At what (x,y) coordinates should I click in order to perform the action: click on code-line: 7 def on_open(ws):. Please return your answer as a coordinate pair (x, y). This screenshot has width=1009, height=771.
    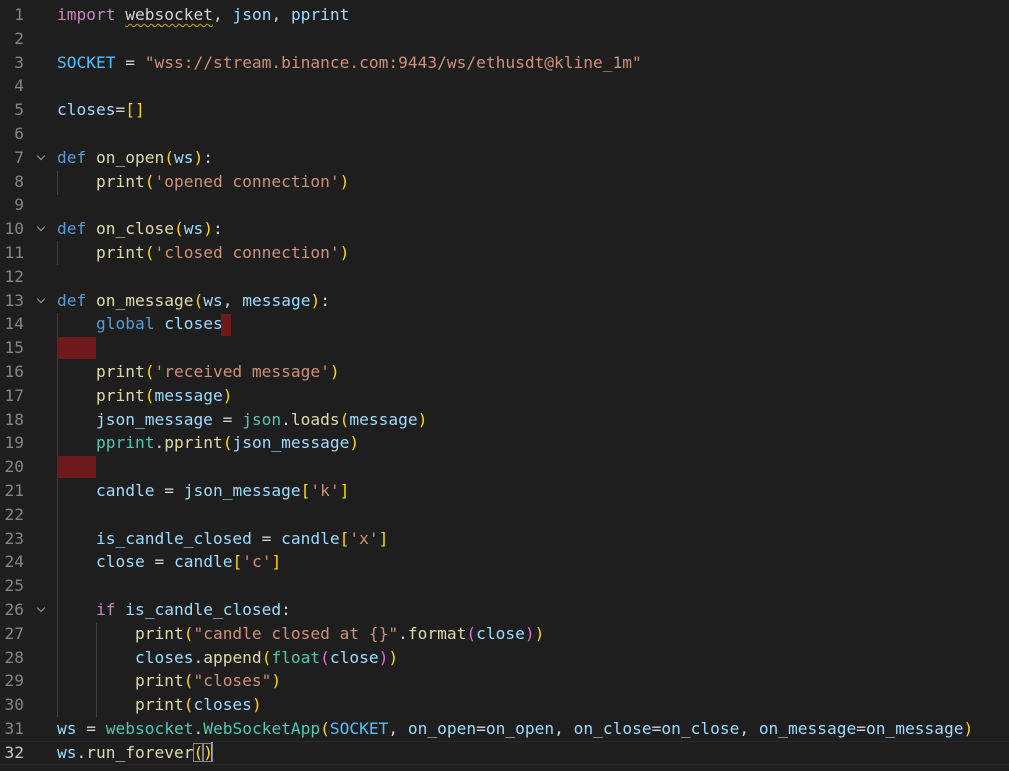
    Looking at the image, I should click on (504, 158).